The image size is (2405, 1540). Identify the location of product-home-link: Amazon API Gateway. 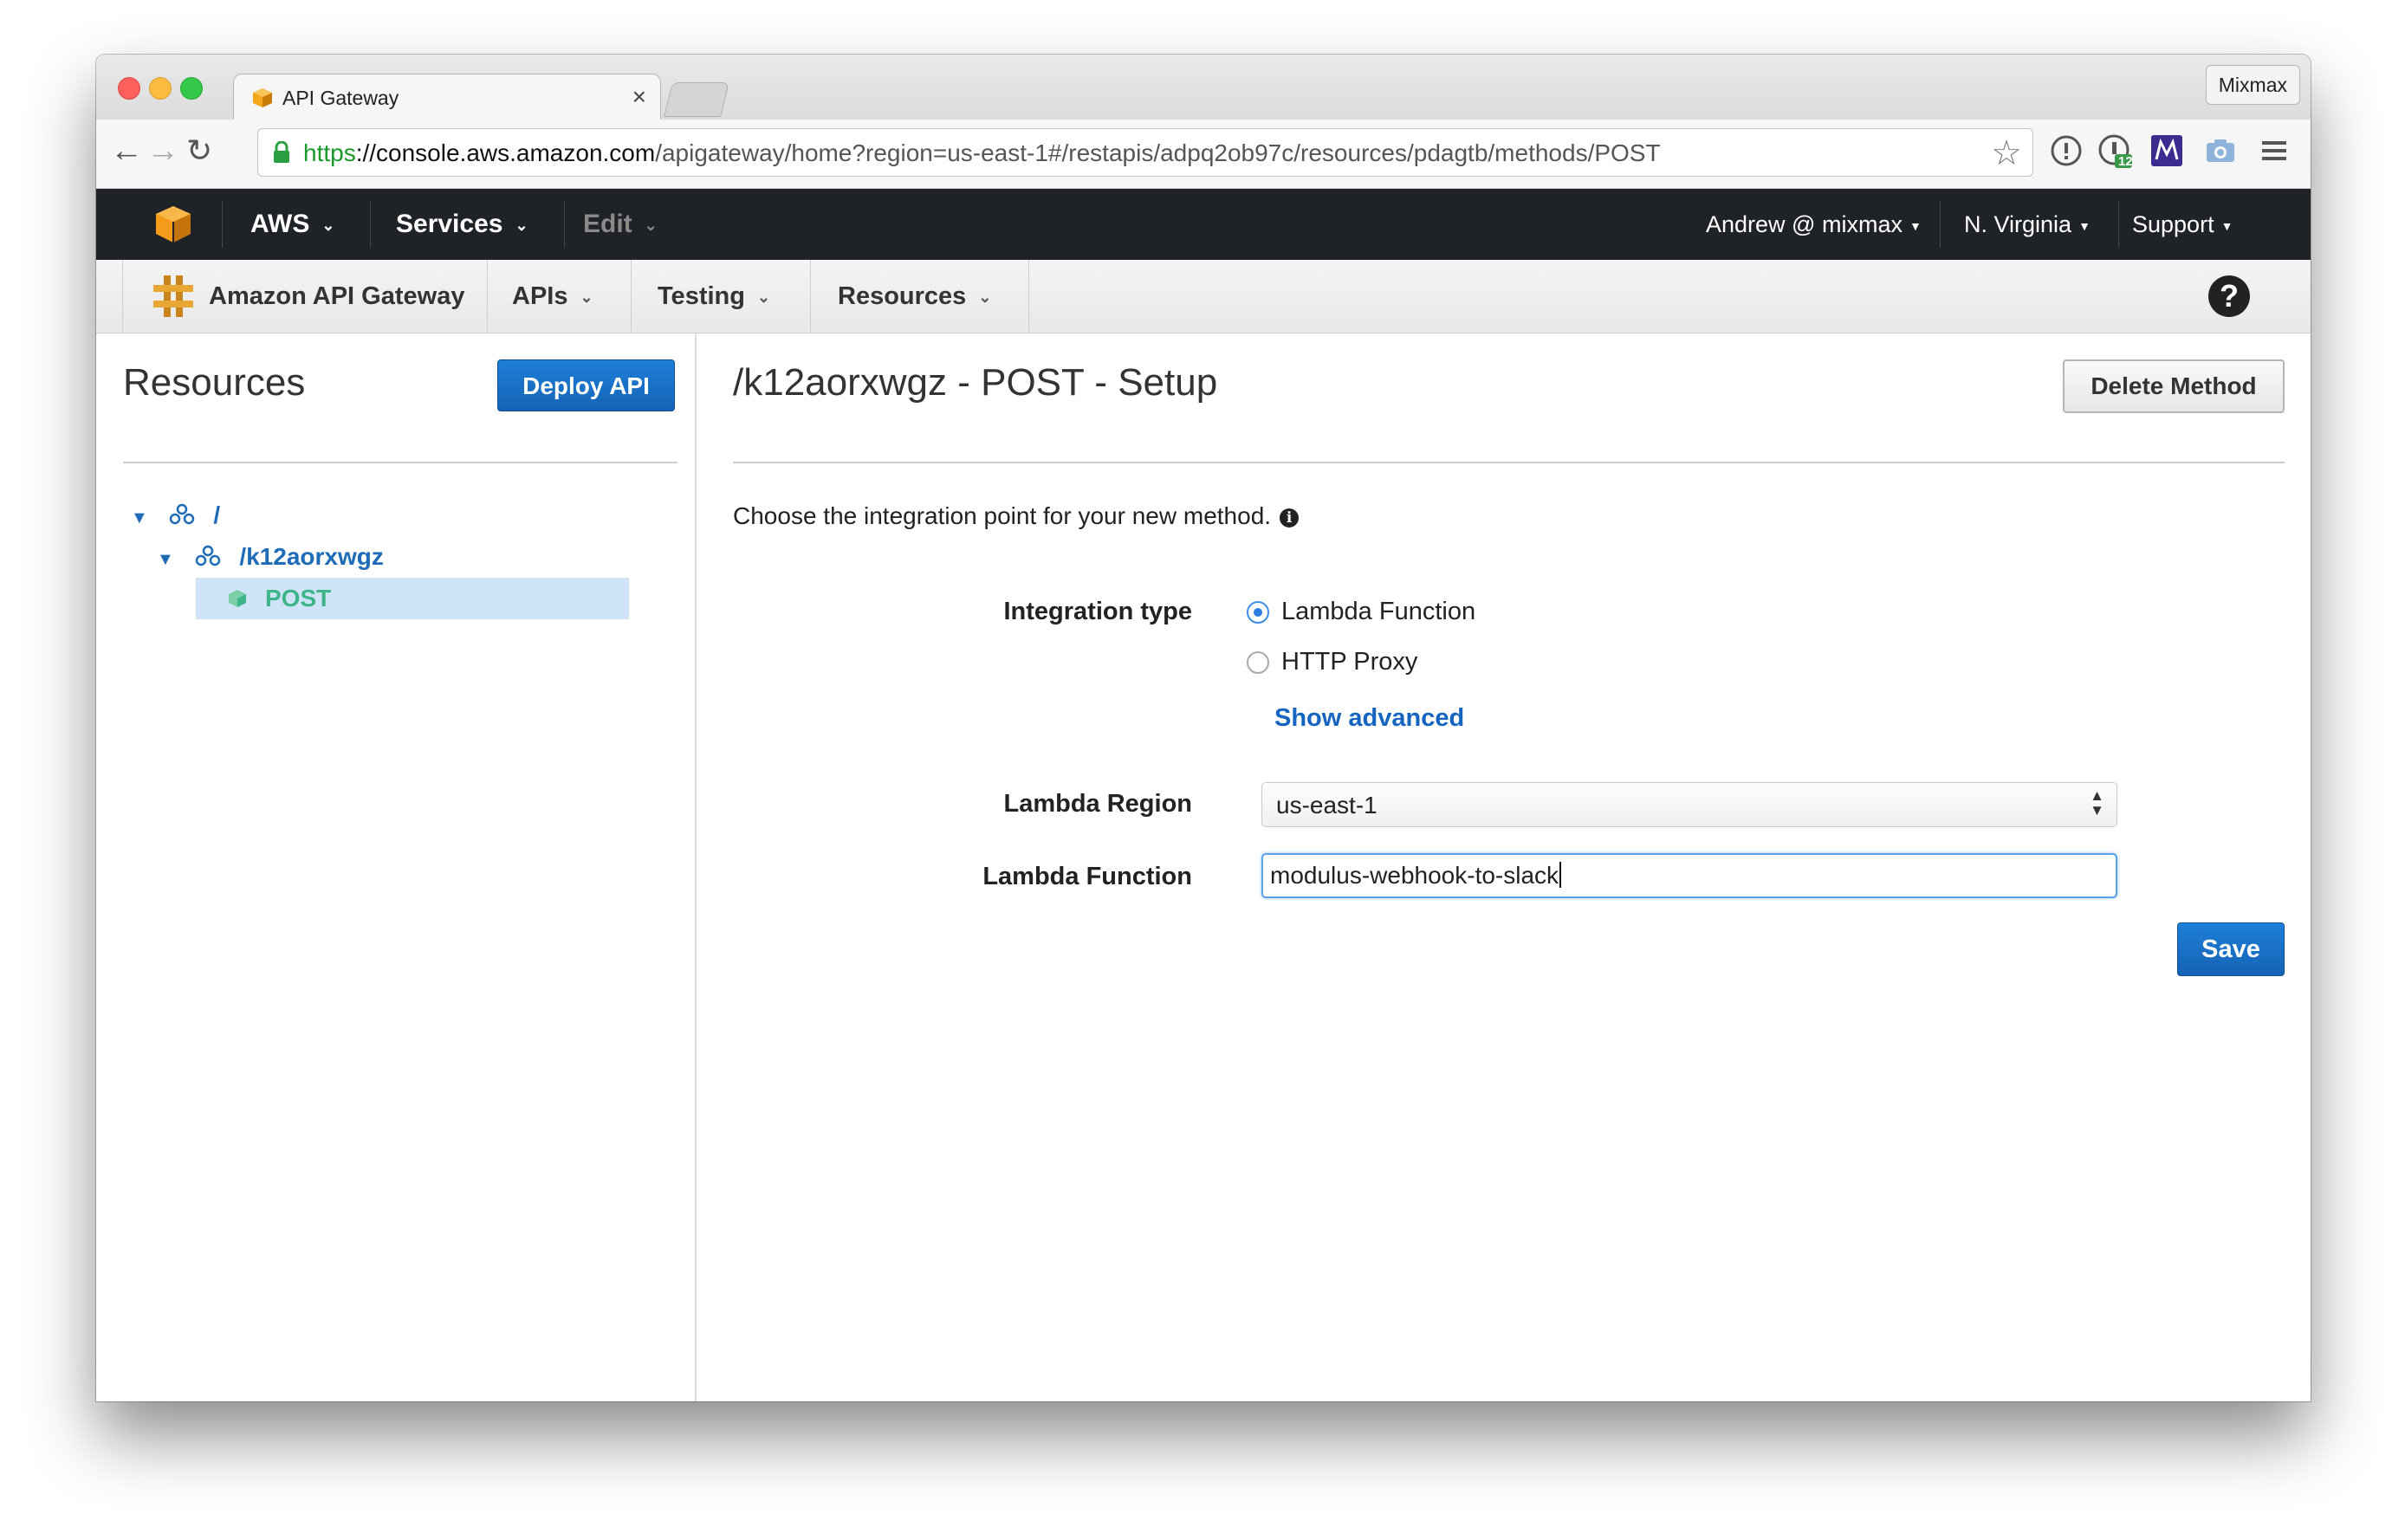
(336, 296).